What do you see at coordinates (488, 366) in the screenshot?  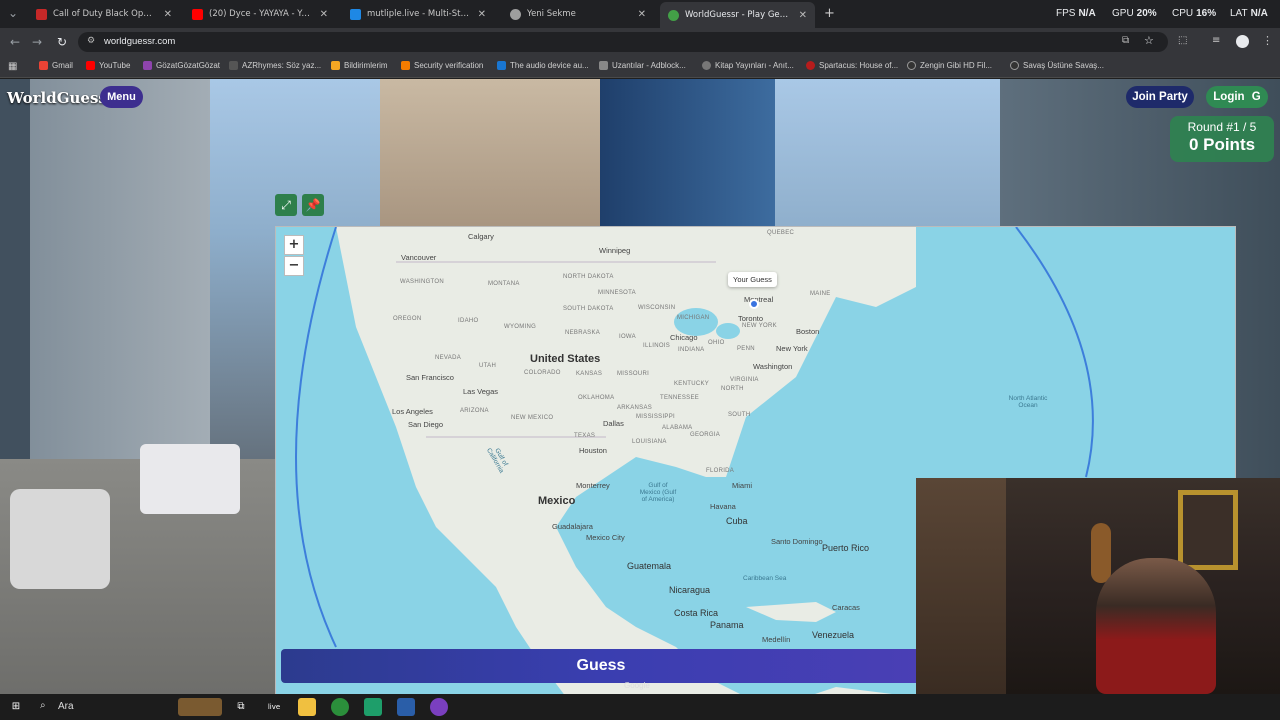 I see `map-label-state: UTAH` at bounding box center [488, 366].